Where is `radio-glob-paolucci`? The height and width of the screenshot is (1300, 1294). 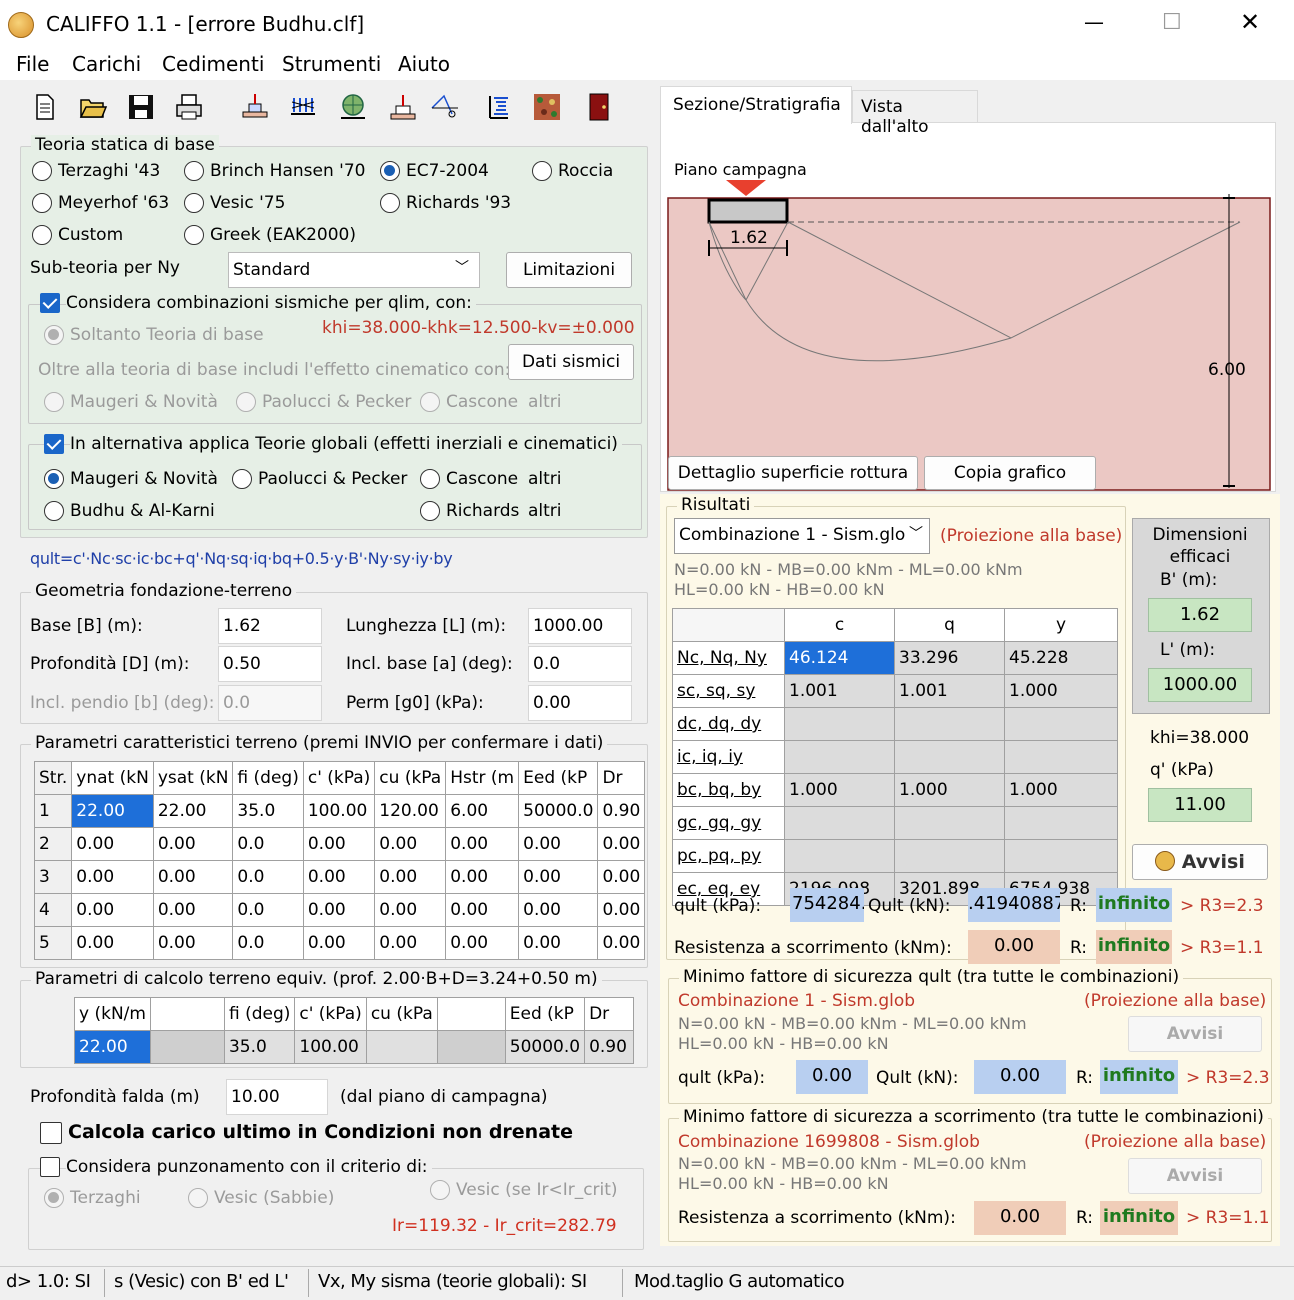 radio-glob-paolucci is located at coordinates (242, 479).